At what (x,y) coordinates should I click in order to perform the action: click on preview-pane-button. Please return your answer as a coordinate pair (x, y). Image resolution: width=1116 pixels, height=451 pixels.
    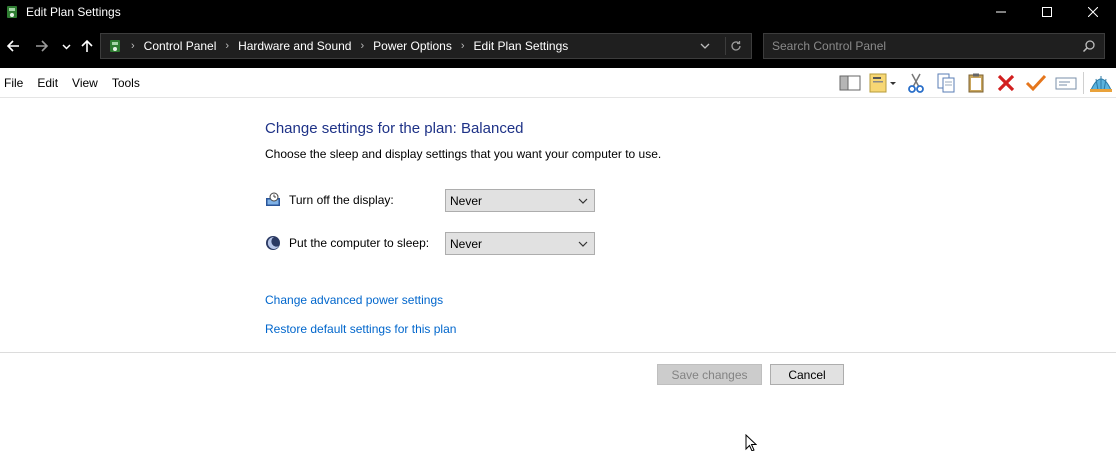
    Looking at the image, I should click on (850, 83).